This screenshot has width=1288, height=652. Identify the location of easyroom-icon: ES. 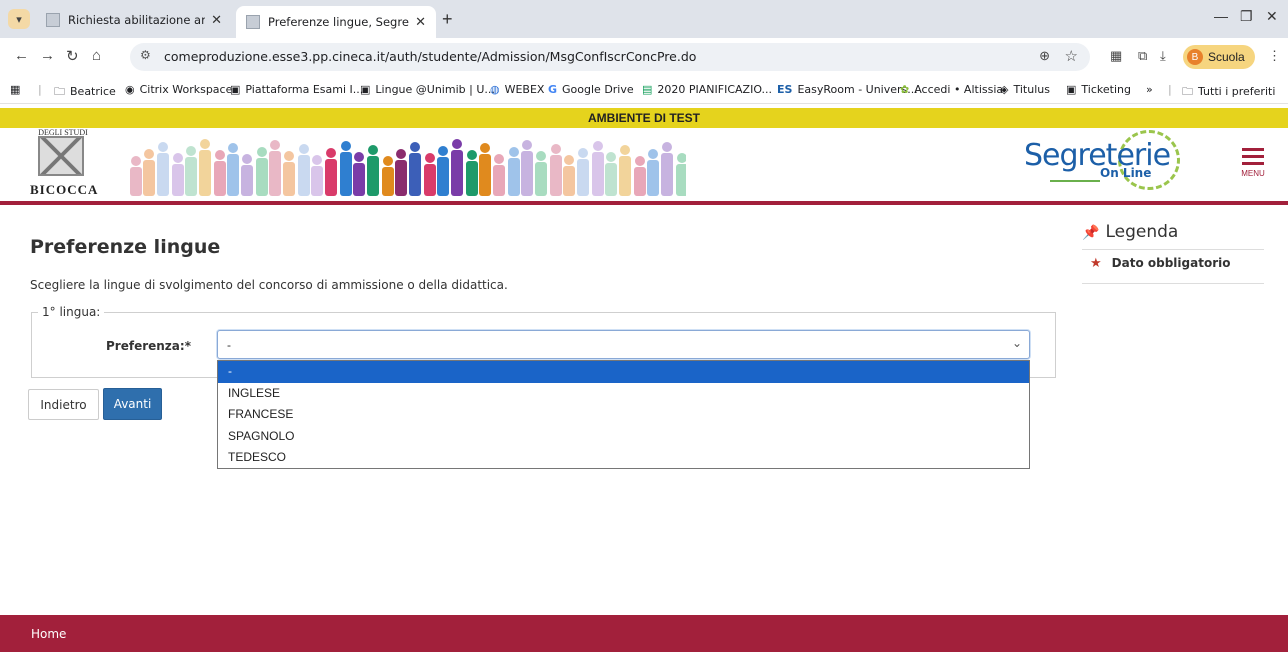
(785, 89).